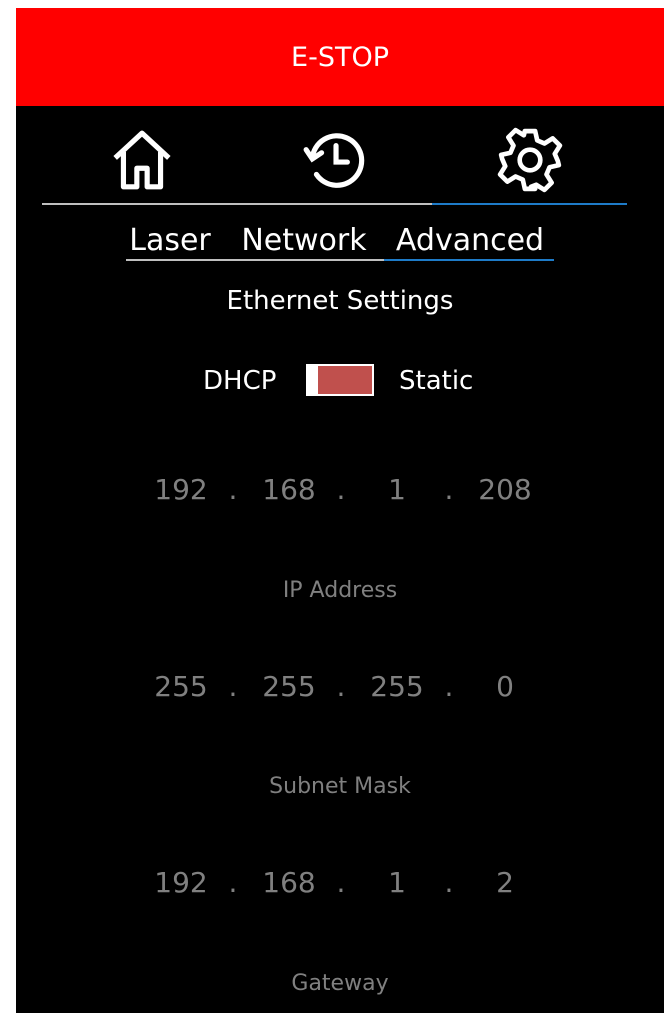 This screenshot has width=670, height=1013. I want to click on section-title: Ethernet Settings, so click(340, 301).